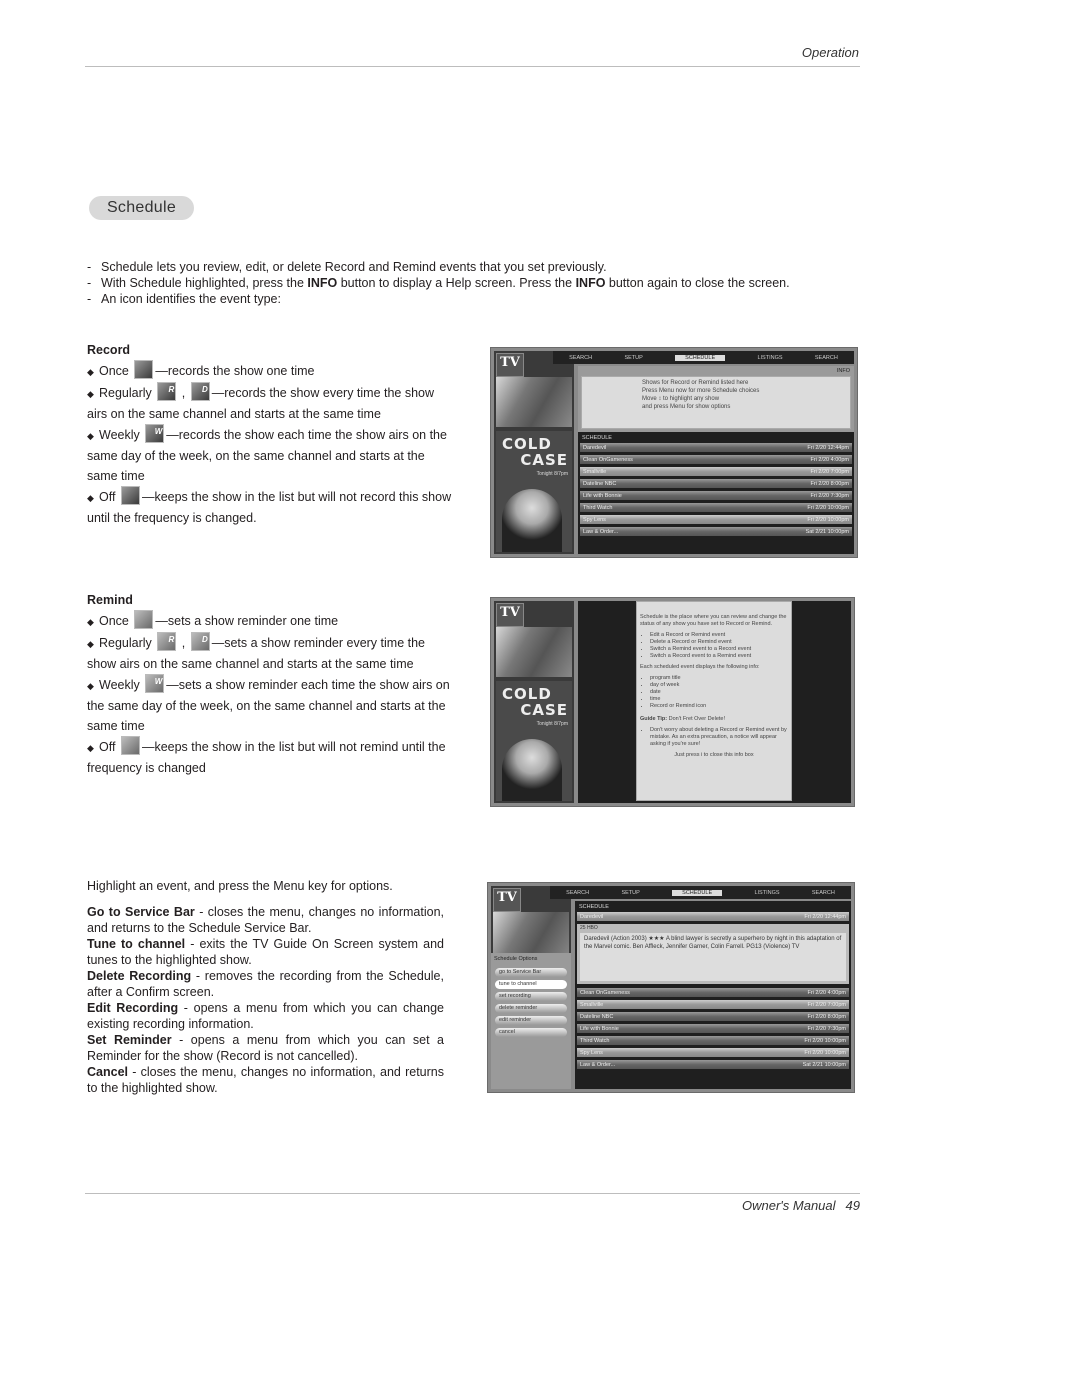 This screenshot has height=1397, width=1080. What do you see at coordinates (544, 460) in the screenshot?
I see `ad-title-2: CASE` at bounding box center [544, 460].